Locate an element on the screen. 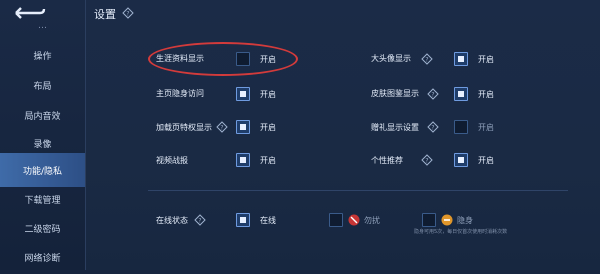  invisible-icon is located at coordinates (447, 220).